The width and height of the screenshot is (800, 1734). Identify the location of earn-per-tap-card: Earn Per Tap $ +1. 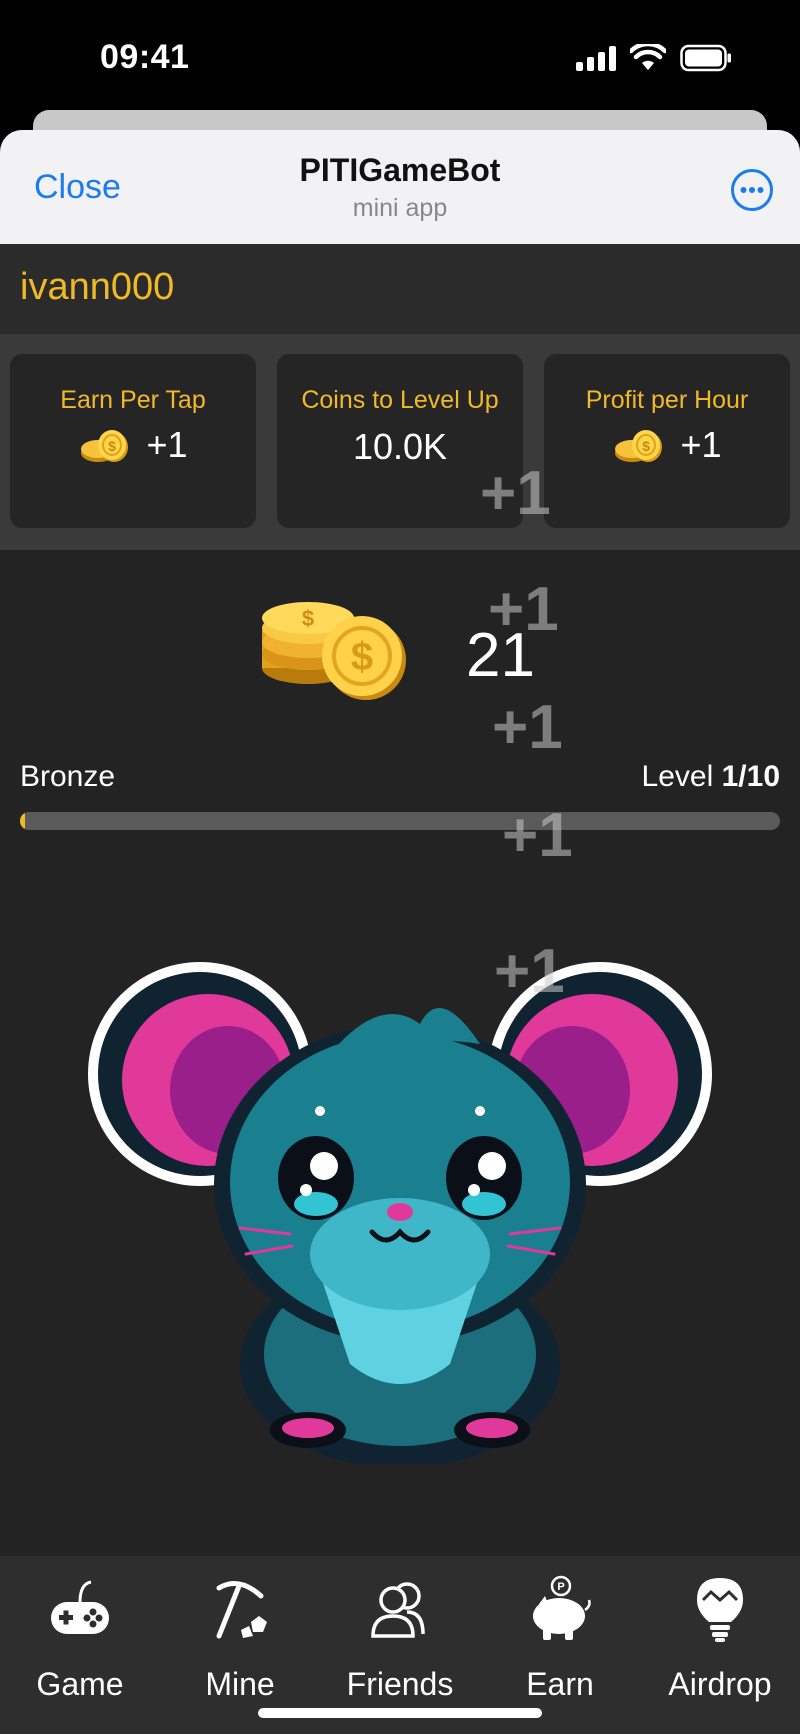
(133, 441).